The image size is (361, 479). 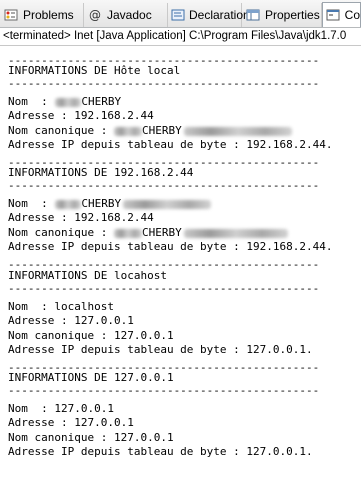 What do you see at coordinates (95, 15) in the screenshot?
I see `javadoc-icon: @` at bounding box center [95, 15].